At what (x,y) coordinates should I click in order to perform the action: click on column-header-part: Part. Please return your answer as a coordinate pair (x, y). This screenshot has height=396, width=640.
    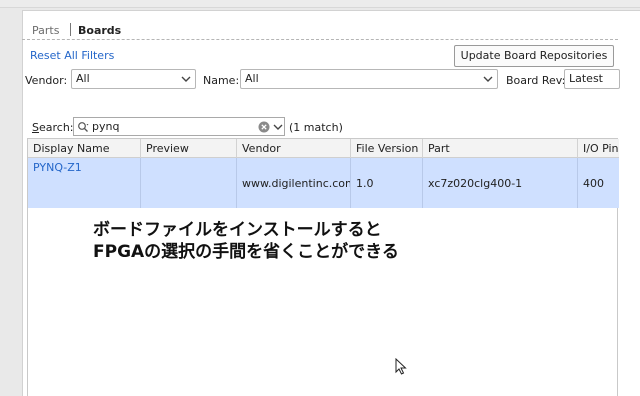
    Looking at the image, I should click on (500, 148).